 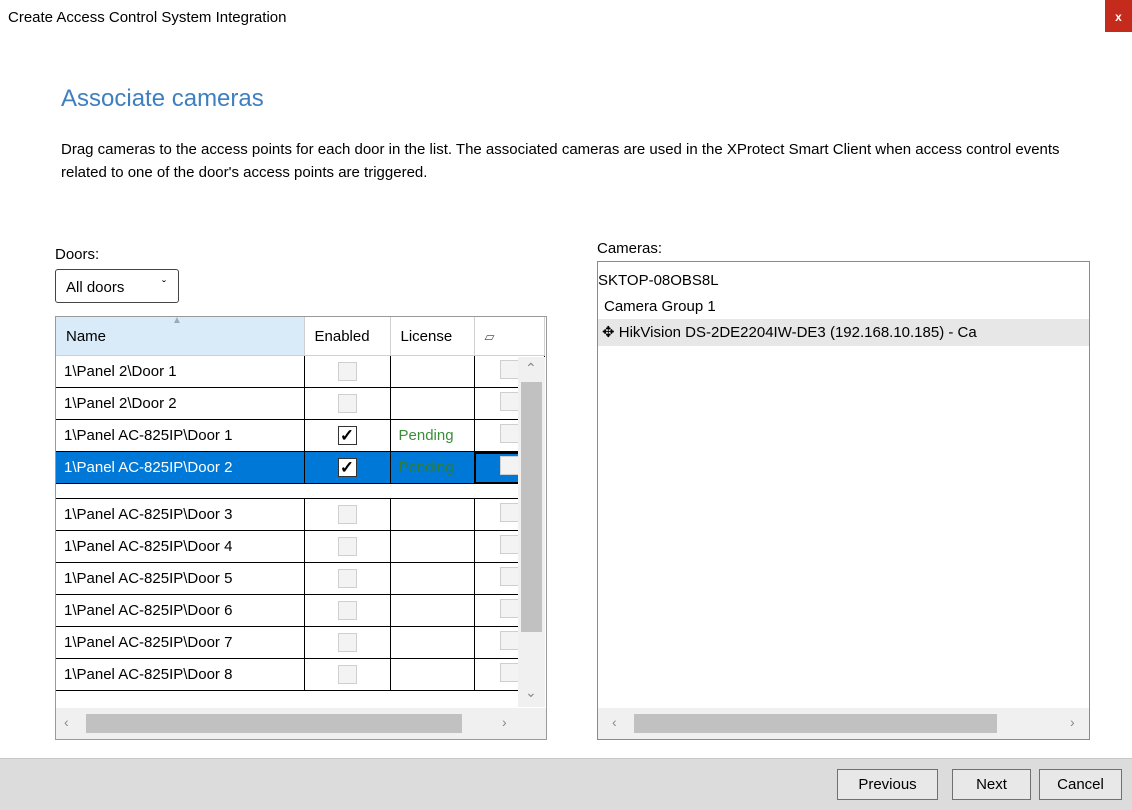 I want to click on column-header-license-label: License, so click(x=426, y=336).